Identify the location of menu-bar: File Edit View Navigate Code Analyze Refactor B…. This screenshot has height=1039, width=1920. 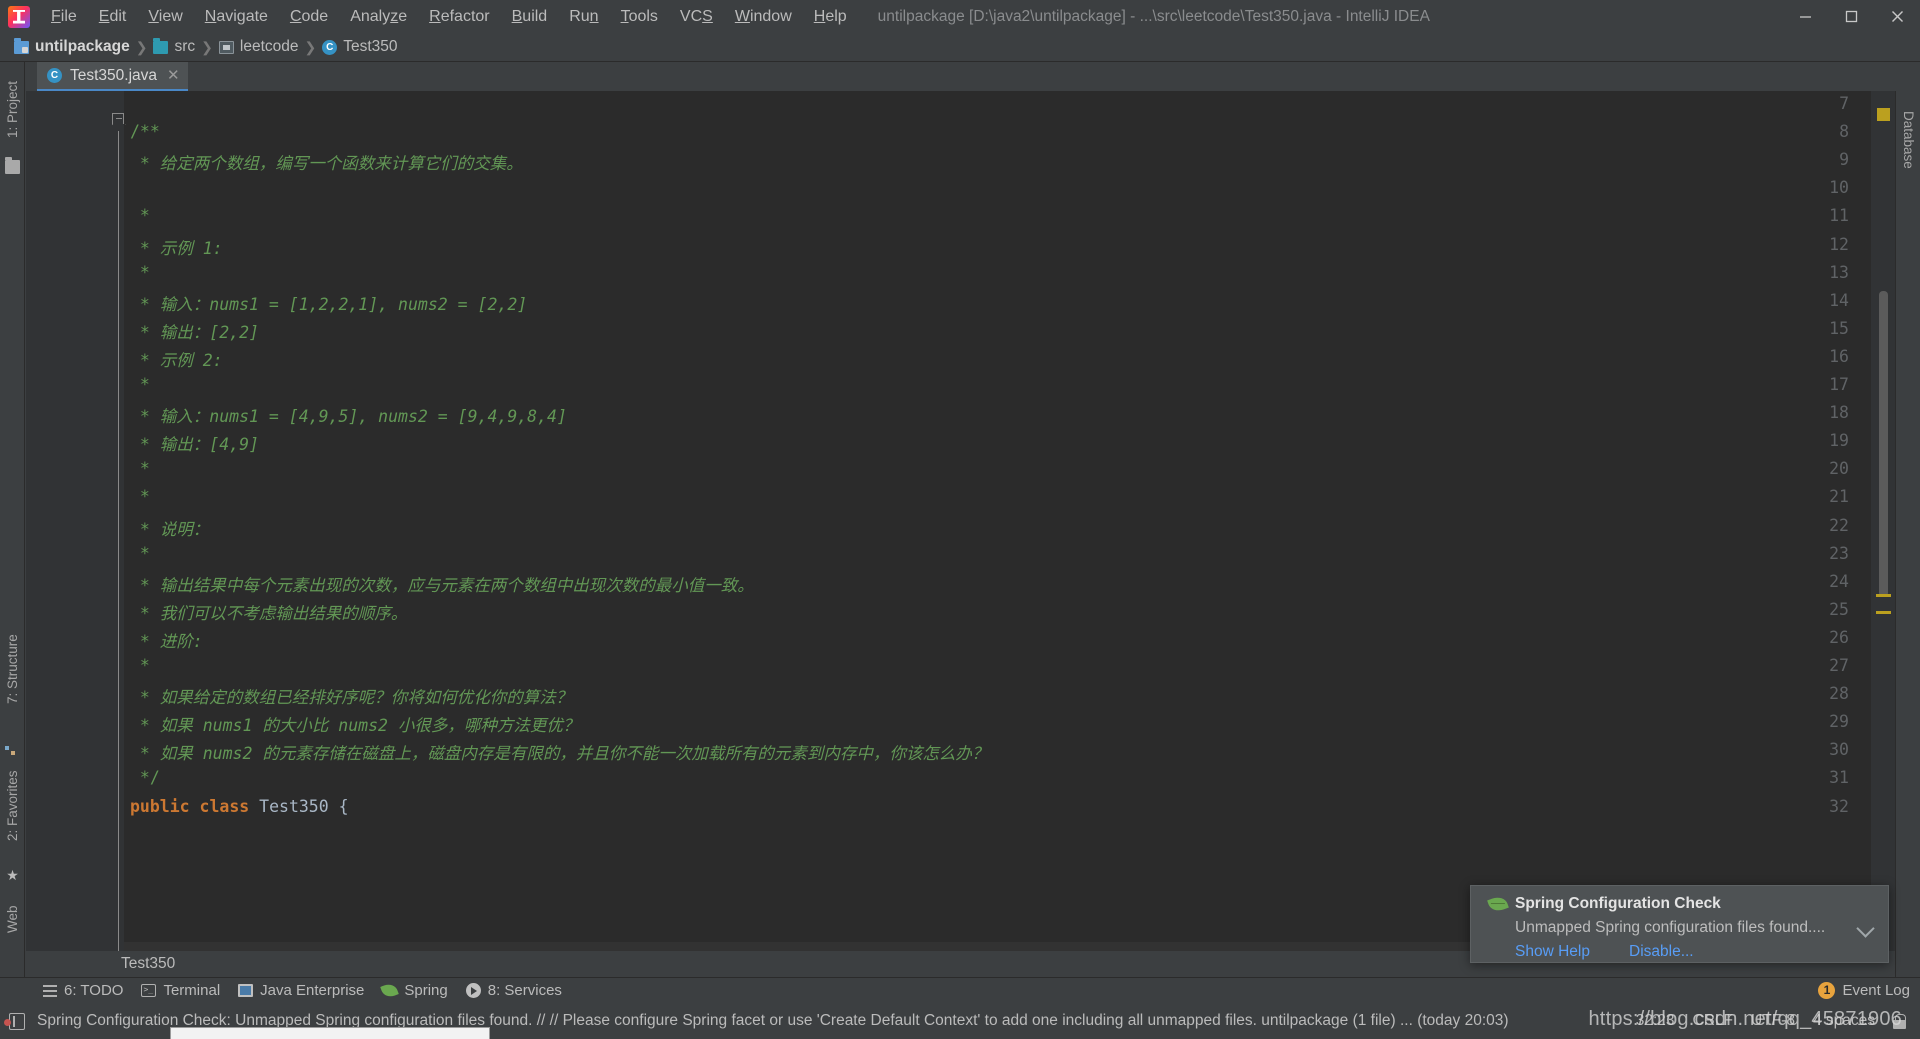
(960, 16).